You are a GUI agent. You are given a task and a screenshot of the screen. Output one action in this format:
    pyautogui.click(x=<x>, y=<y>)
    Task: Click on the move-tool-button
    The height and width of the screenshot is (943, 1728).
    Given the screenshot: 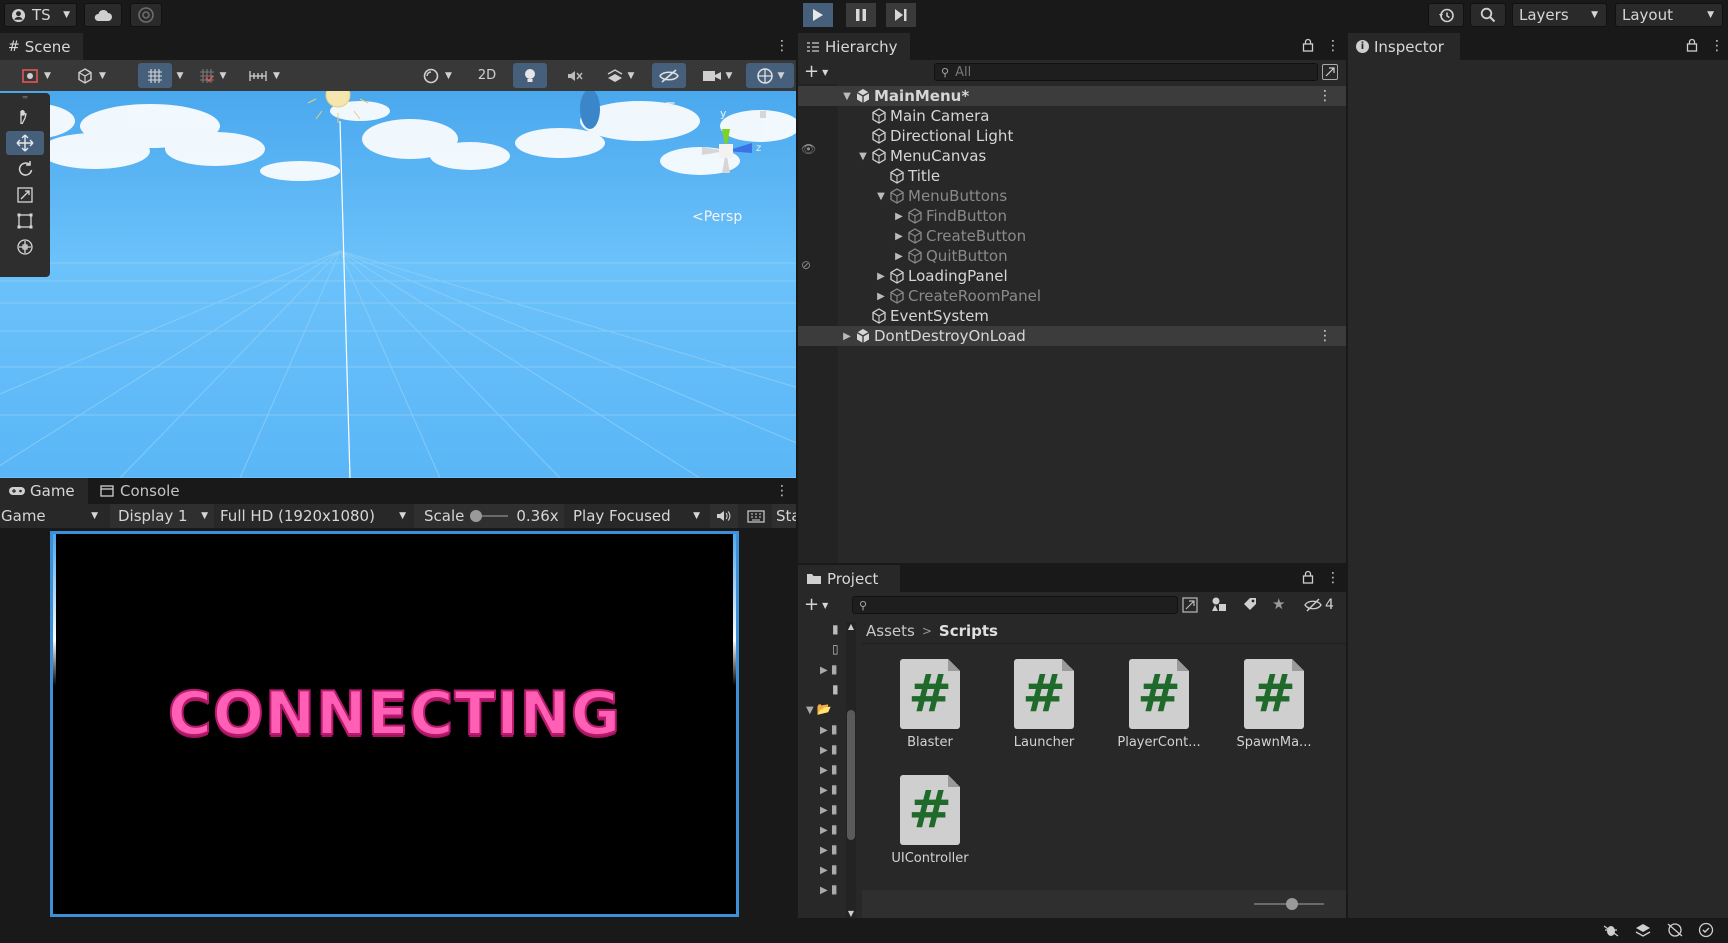 What is the action you would take?
    pyautogui.click(x=25, y=143)
    